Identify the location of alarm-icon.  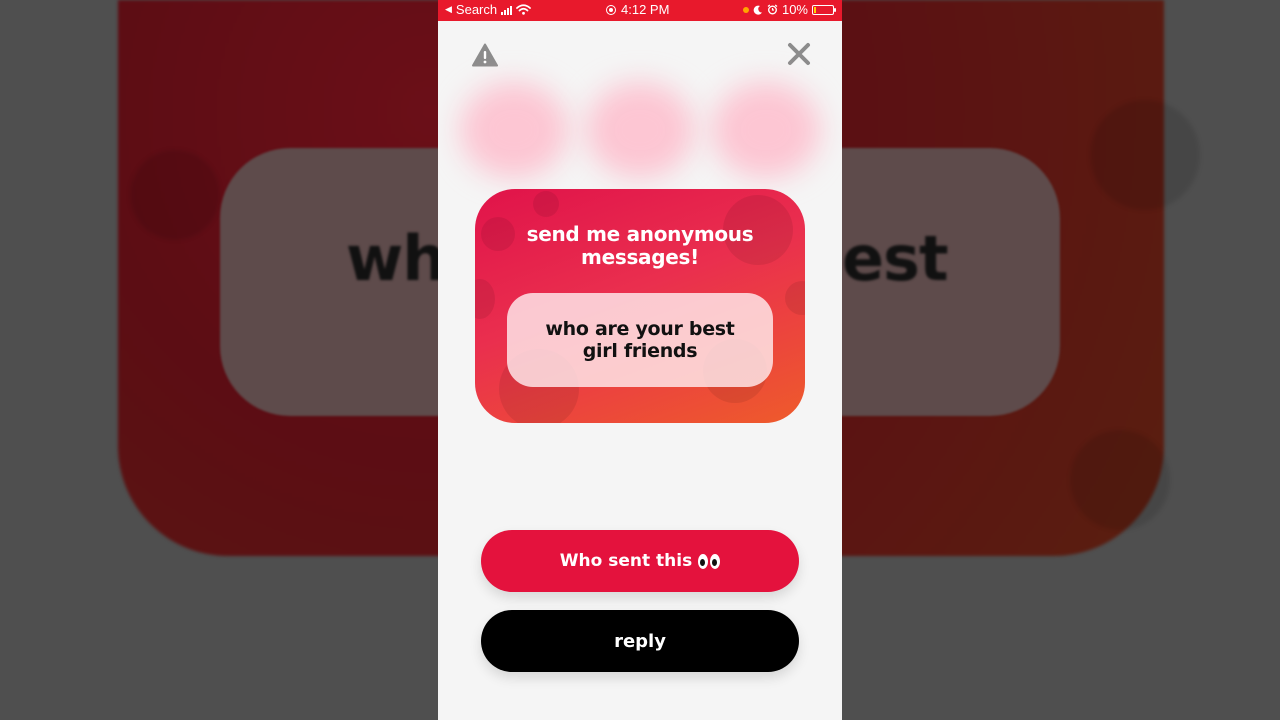
(772, 9).